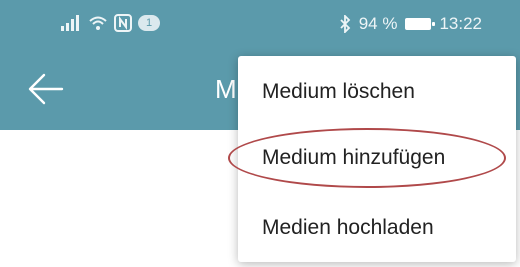  I want to click on signal-icon, so click(70, 23).